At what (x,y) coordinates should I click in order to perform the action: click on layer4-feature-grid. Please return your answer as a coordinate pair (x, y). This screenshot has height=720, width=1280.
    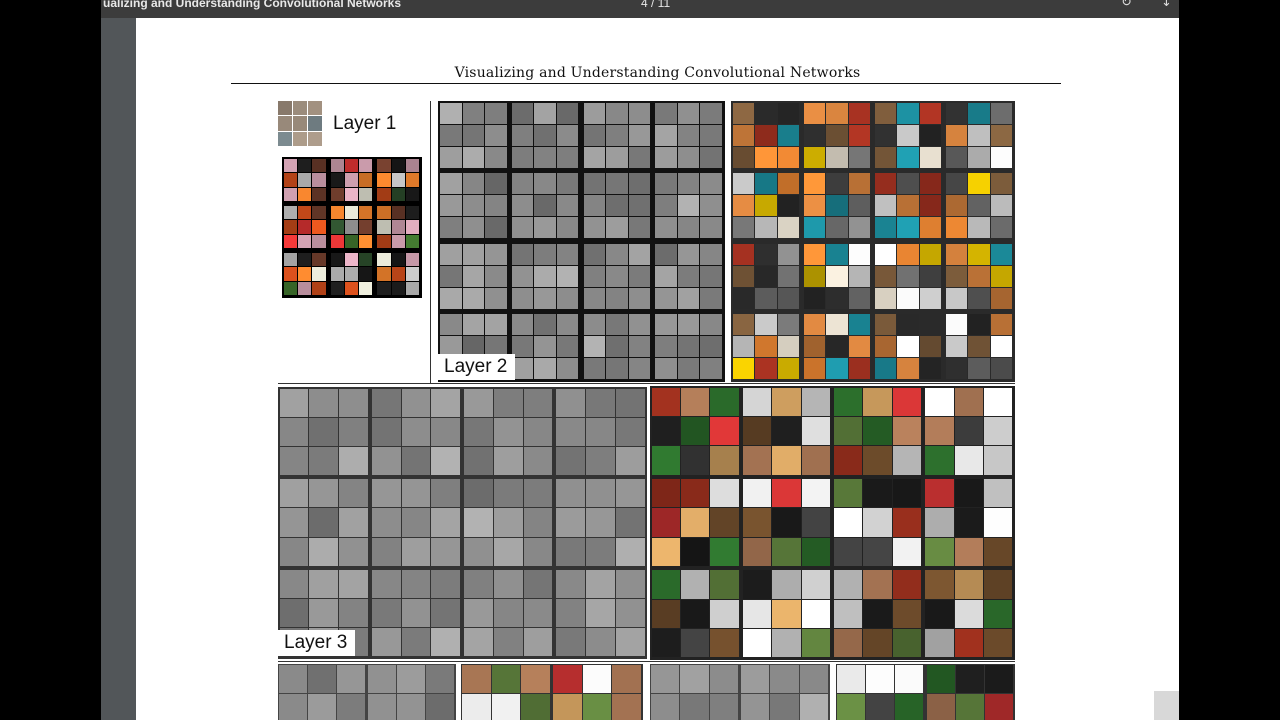
    Looking at the image, I should click on (367, 692).